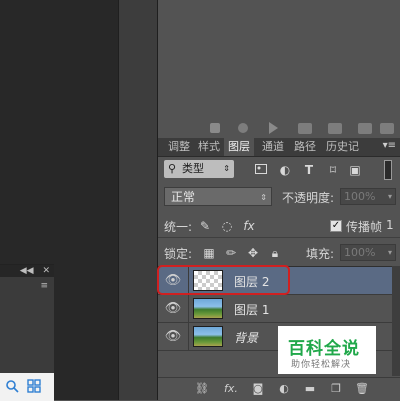 The width and height of the screenshot is (400, 401). What do you see at coordinates (336, 226) in the screenshot?
I see `propagate-checkbox: ✓` at bounding box center [336, 226].